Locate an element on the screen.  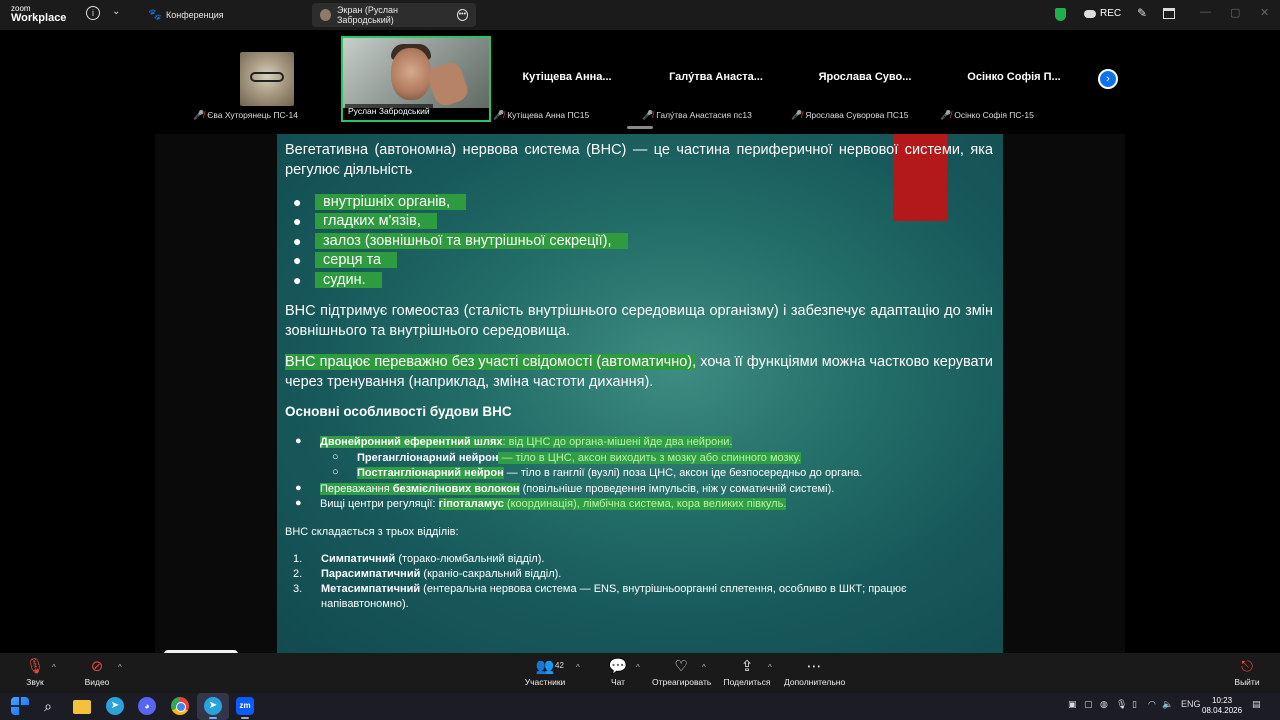
more-icon: ••• is located at coordinates (462, 15).